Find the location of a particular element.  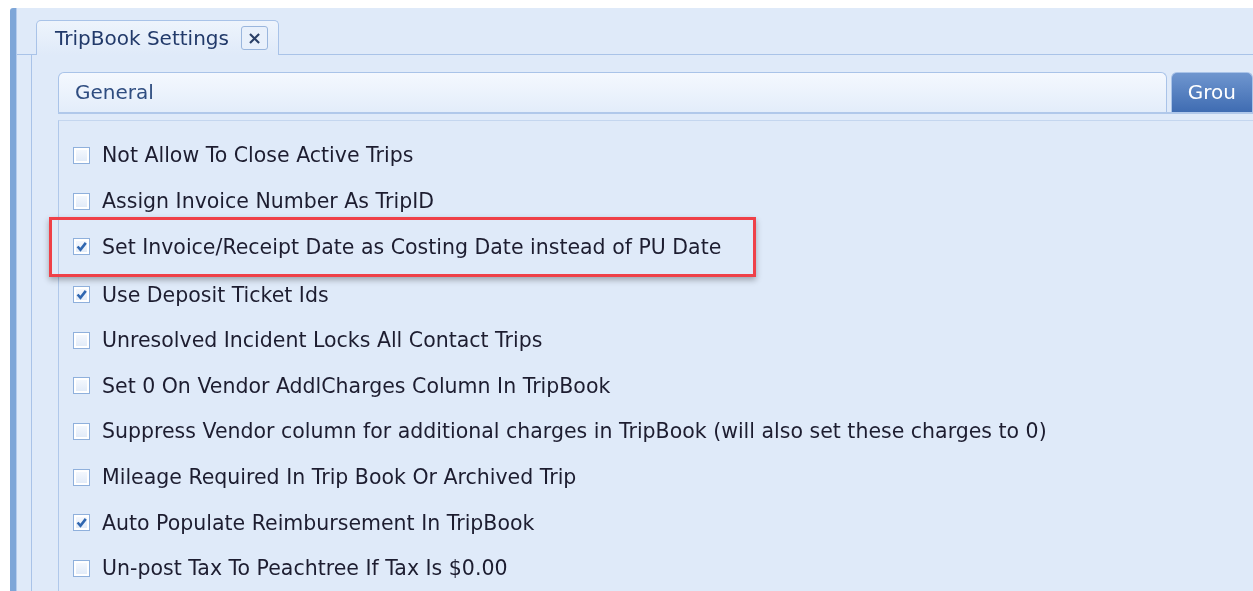

document-tab-title: TripBook Settings is located at coordinates (142, 37).